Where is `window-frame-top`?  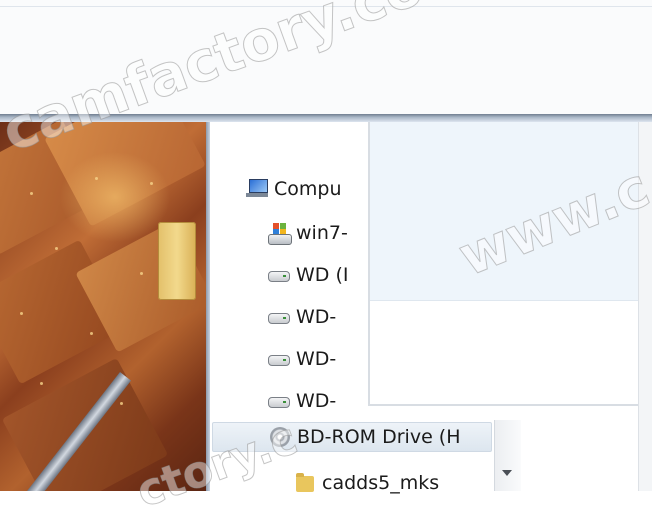 window-frame-top is located at coordinates (326, 118).